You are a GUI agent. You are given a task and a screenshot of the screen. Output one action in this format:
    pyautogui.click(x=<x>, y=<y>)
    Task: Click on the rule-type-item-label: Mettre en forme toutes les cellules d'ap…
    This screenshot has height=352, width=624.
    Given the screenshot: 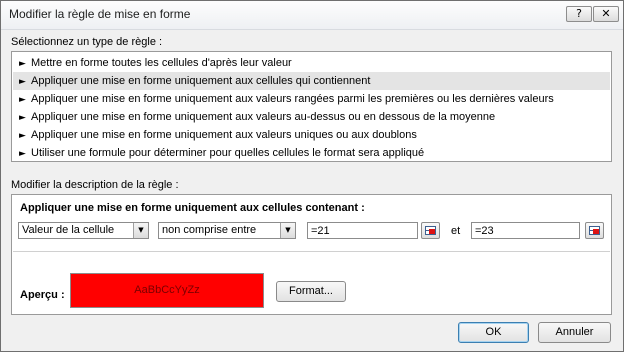 What is the action you would take?
    pyautogui.click(x=161, y=63)
    